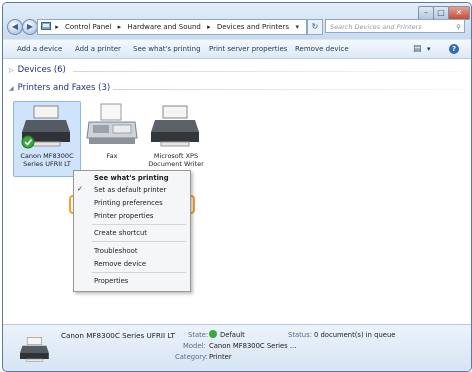 The image size is (472, 372). What do you see at coordinates (459, 13) in the screenshot?
I see `close-button: ✕` at bounding box center [459, 13].